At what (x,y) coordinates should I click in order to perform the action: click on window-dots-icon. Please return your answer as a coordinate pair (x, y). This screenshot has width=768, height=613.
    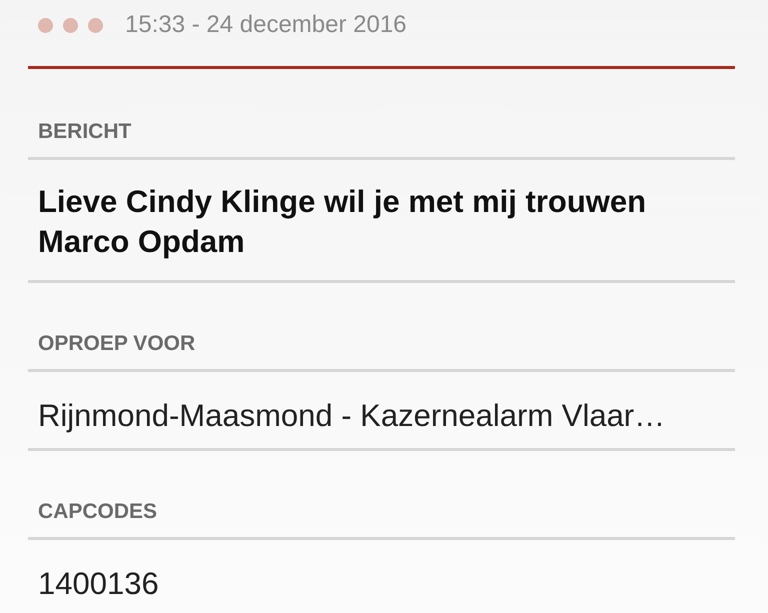
    Looking at the image, I should click on (70, 25).